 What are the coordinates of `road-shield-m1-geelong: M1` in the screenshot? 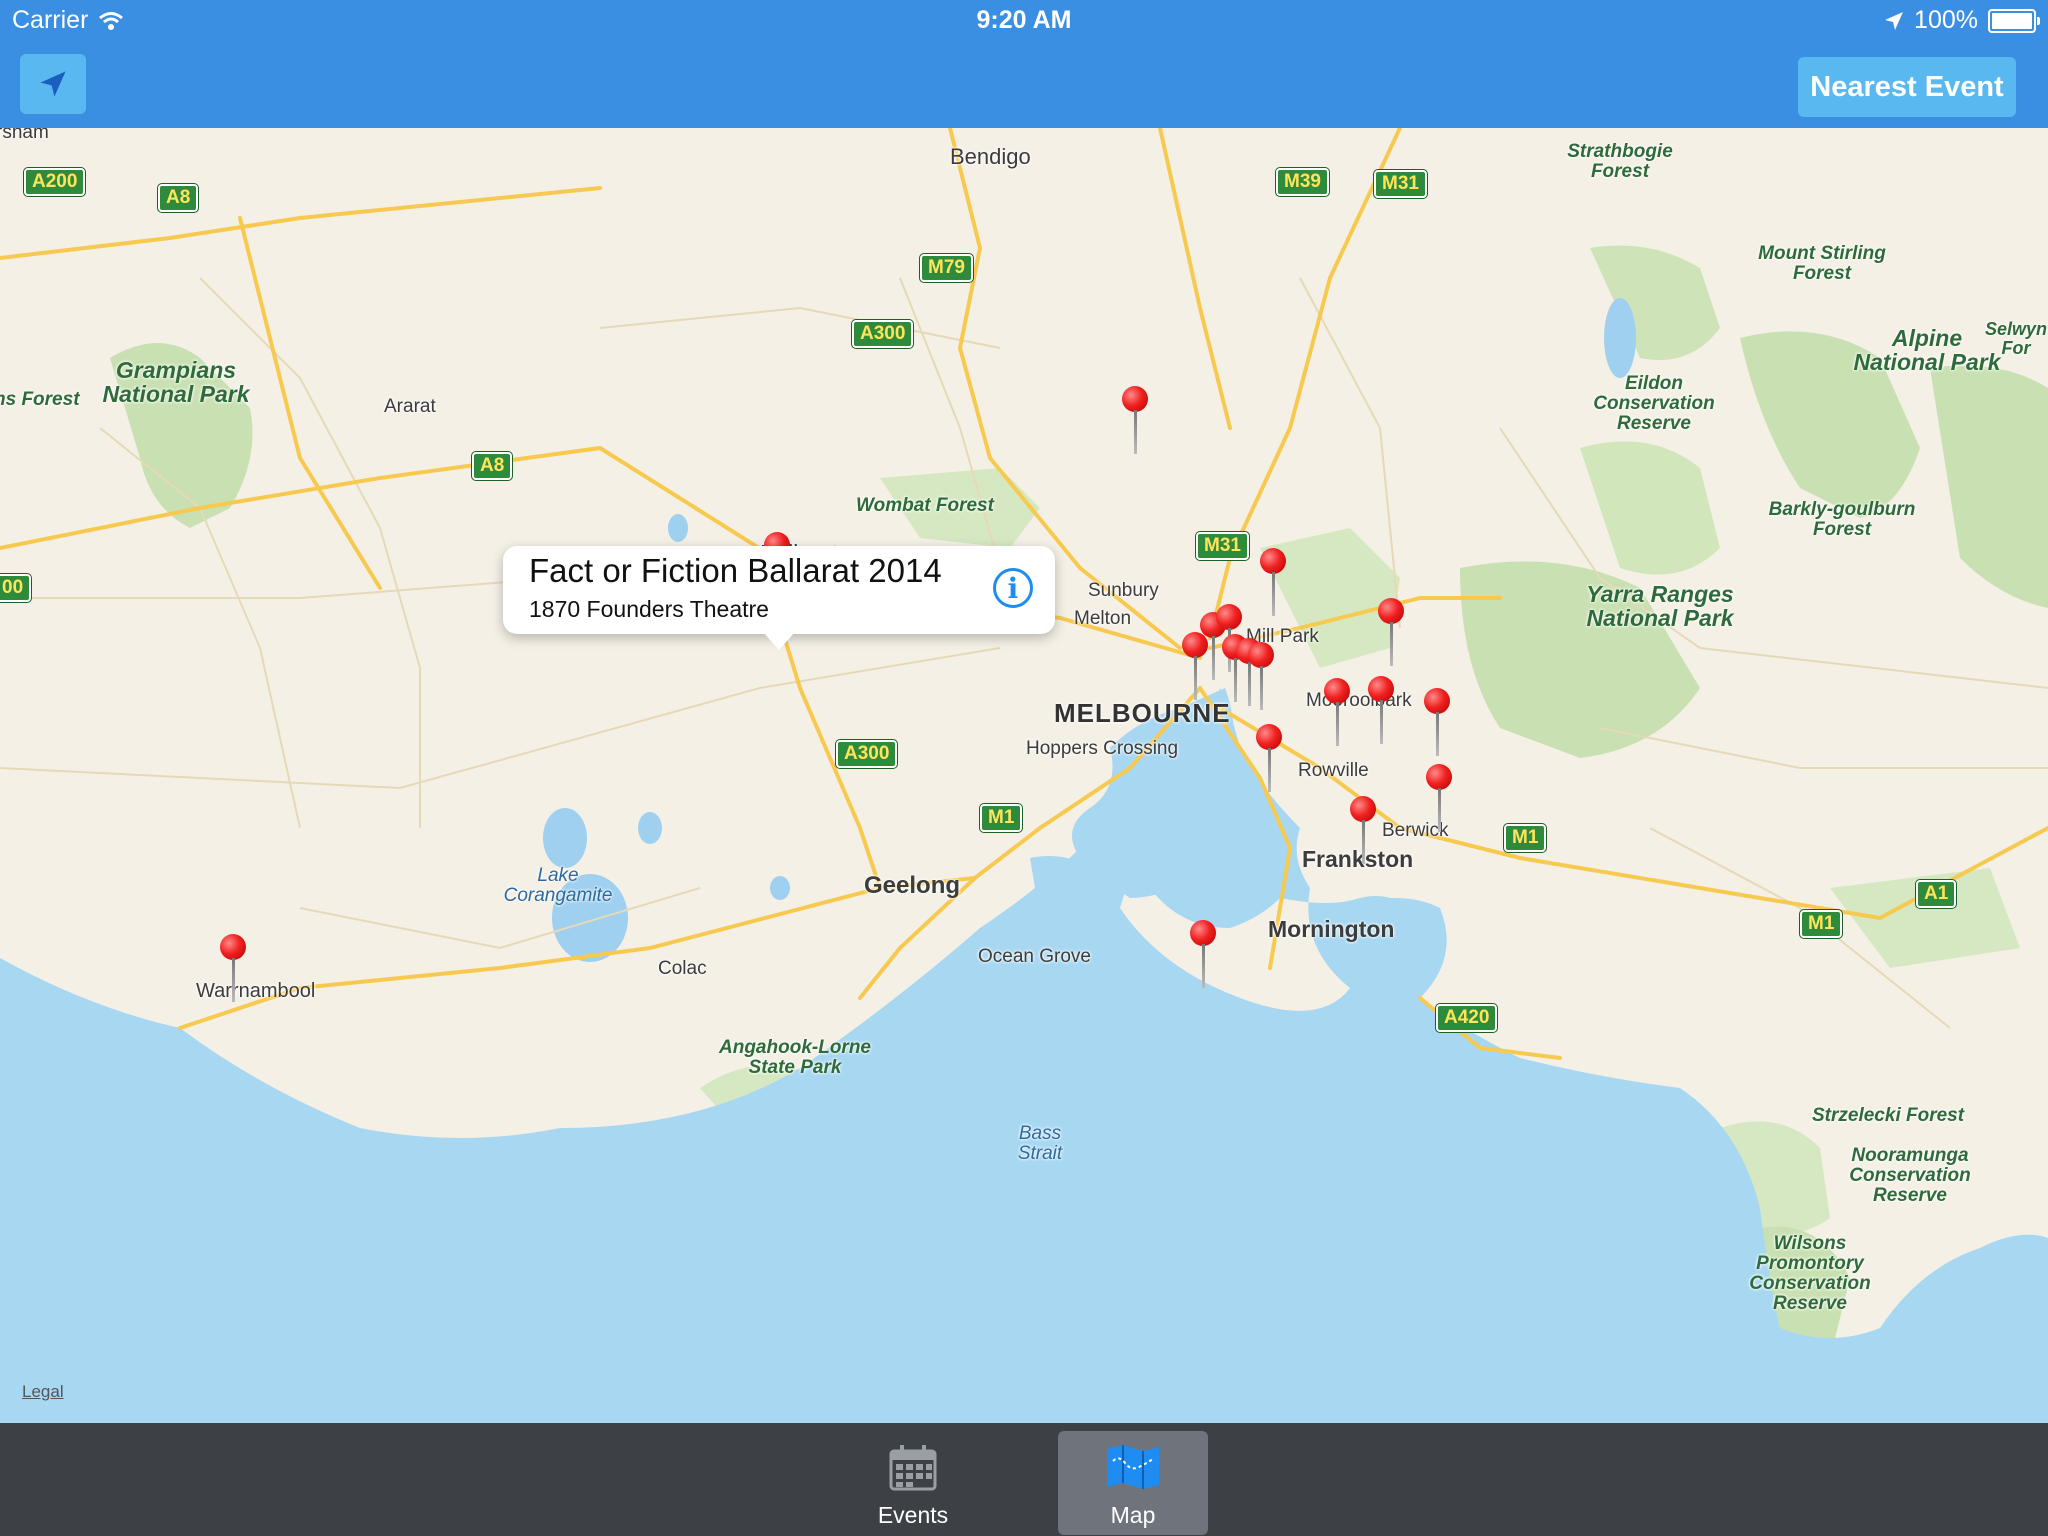 It's located at (1001, 818).